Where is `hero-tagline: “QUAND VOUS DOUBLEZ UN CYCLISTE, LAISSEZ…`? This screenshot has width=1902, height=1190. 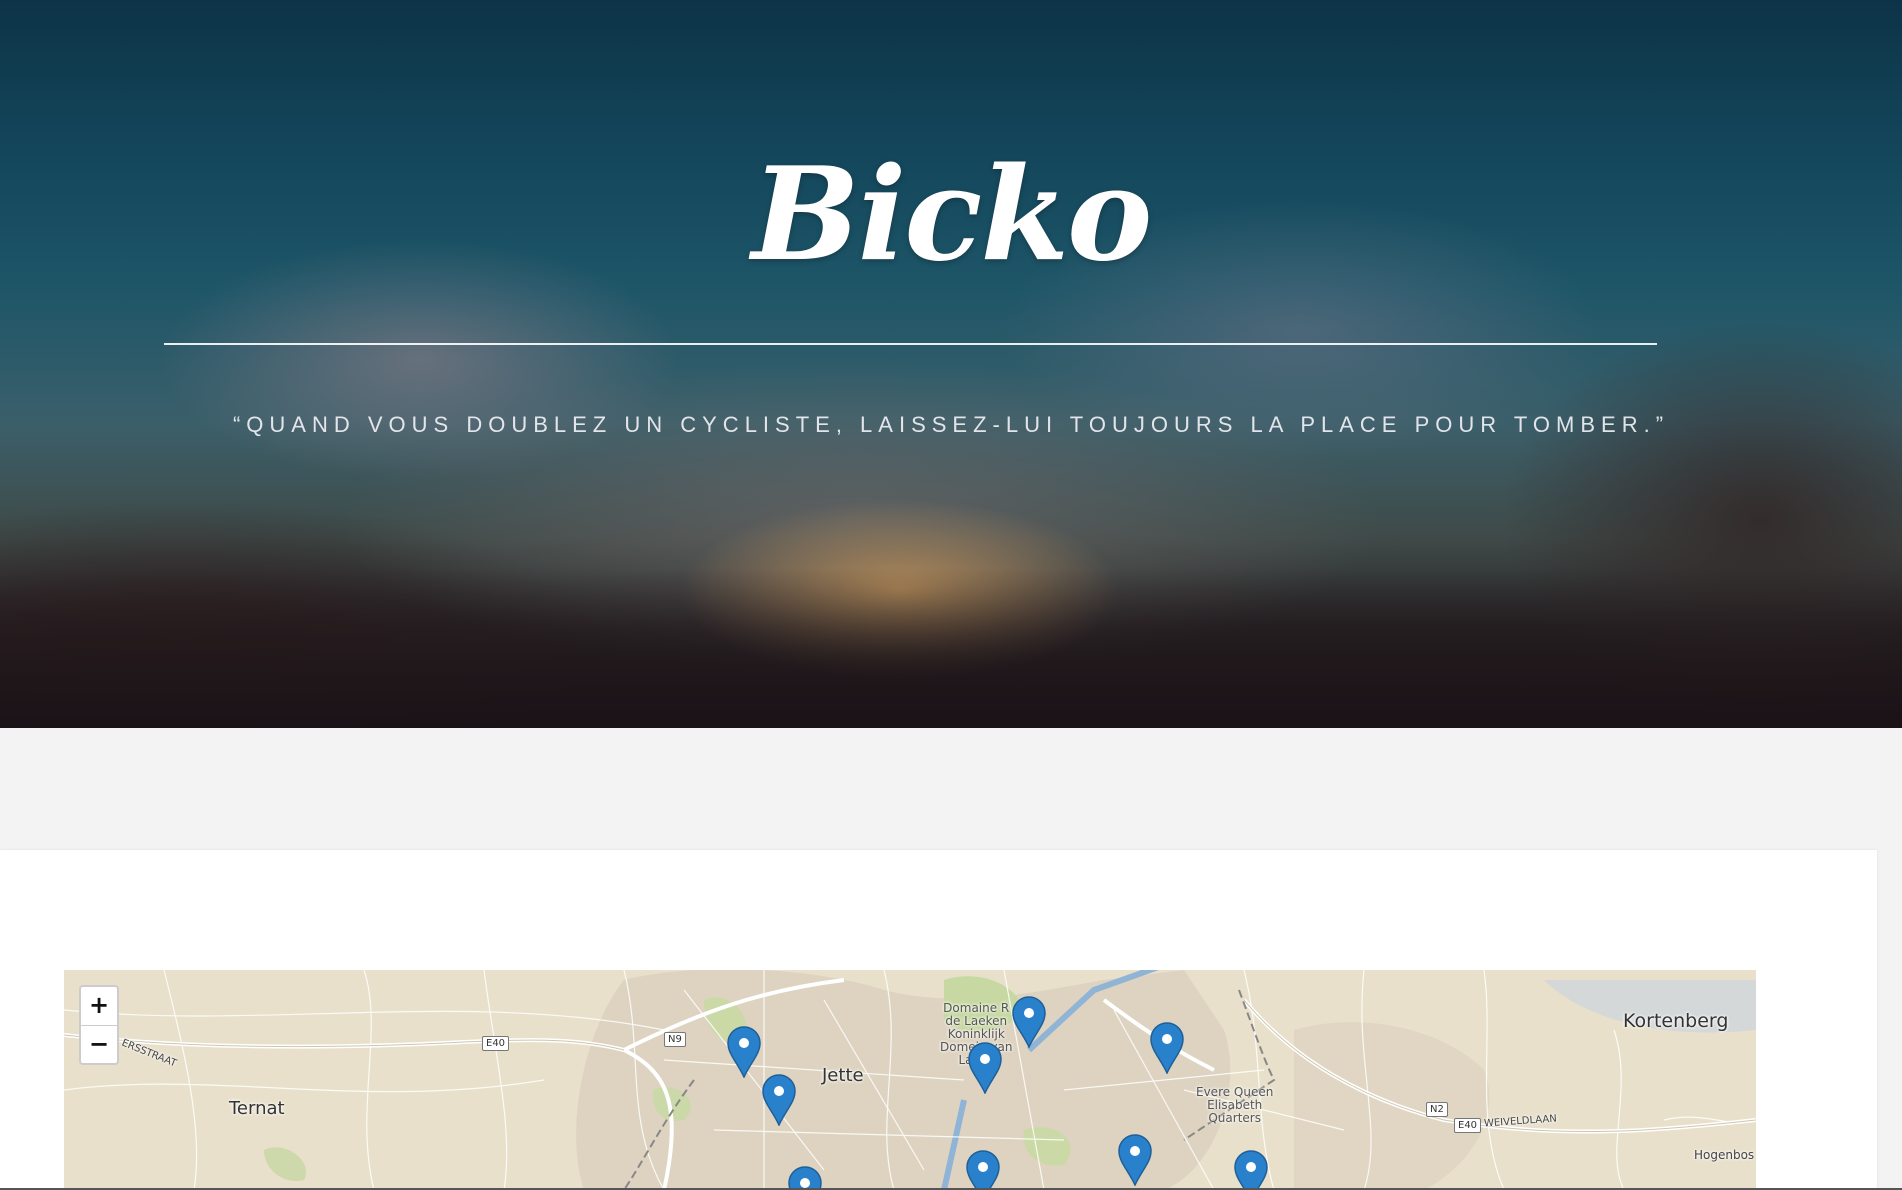
hero-tagline: “QUAND VOUS DOUBLEZ UN CYCLISTE, LAISSEZ… is located at coordinates (951, 424).